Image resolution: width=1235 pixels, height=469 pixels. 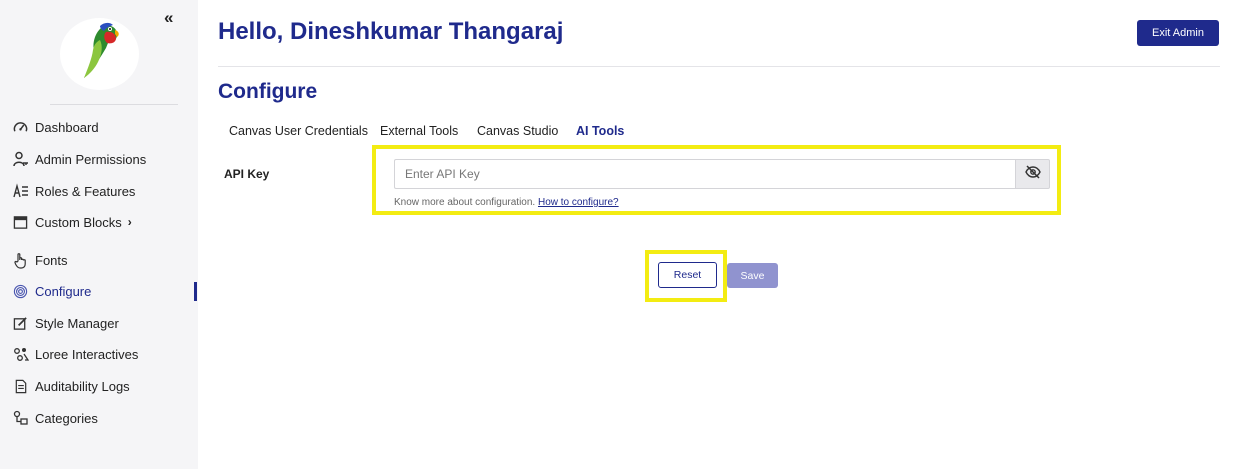 What do you see at coordinates (247, 174) in the screenshot?
I see `api-key-label: API Key` at bounding box center [247, 174].